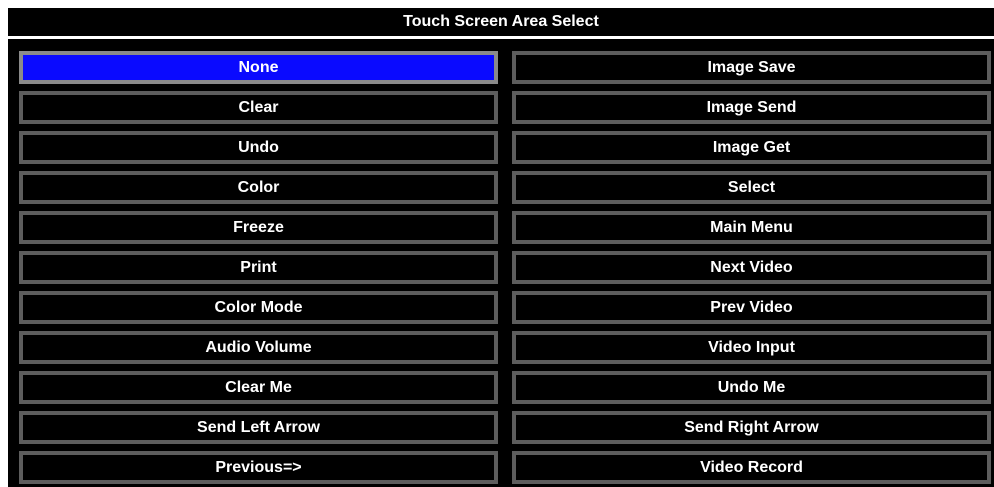 This screenshot has height=487, width=994. I want to click on area-button-main-menu: Main Menu, so click(751, 227).